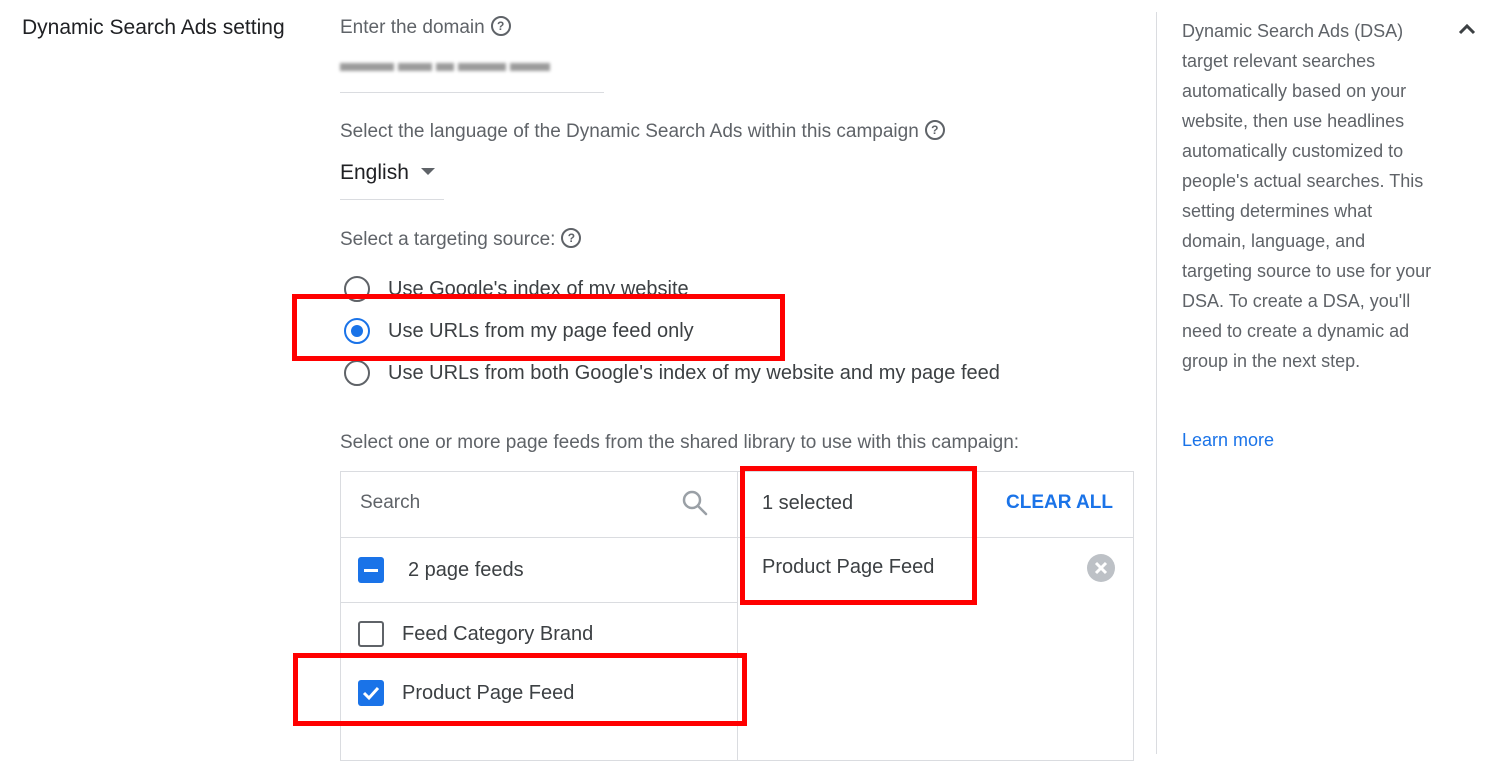  I want to click on check-icon, so click(371, 693).